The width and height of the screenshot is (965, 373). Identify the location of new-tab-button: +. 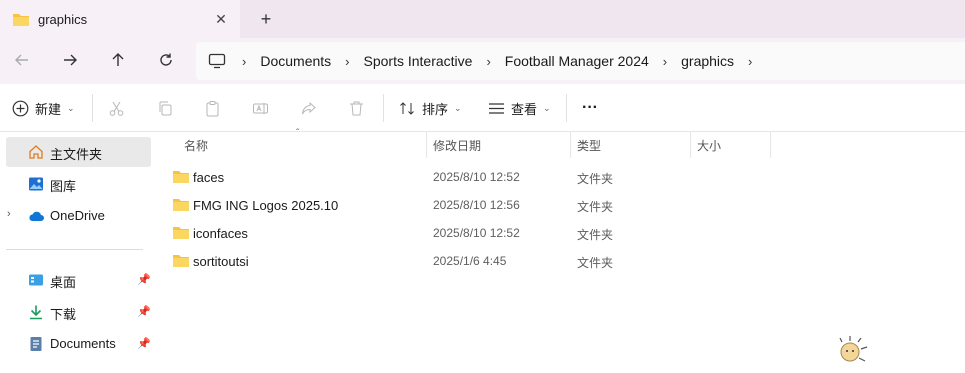
(266, 19).